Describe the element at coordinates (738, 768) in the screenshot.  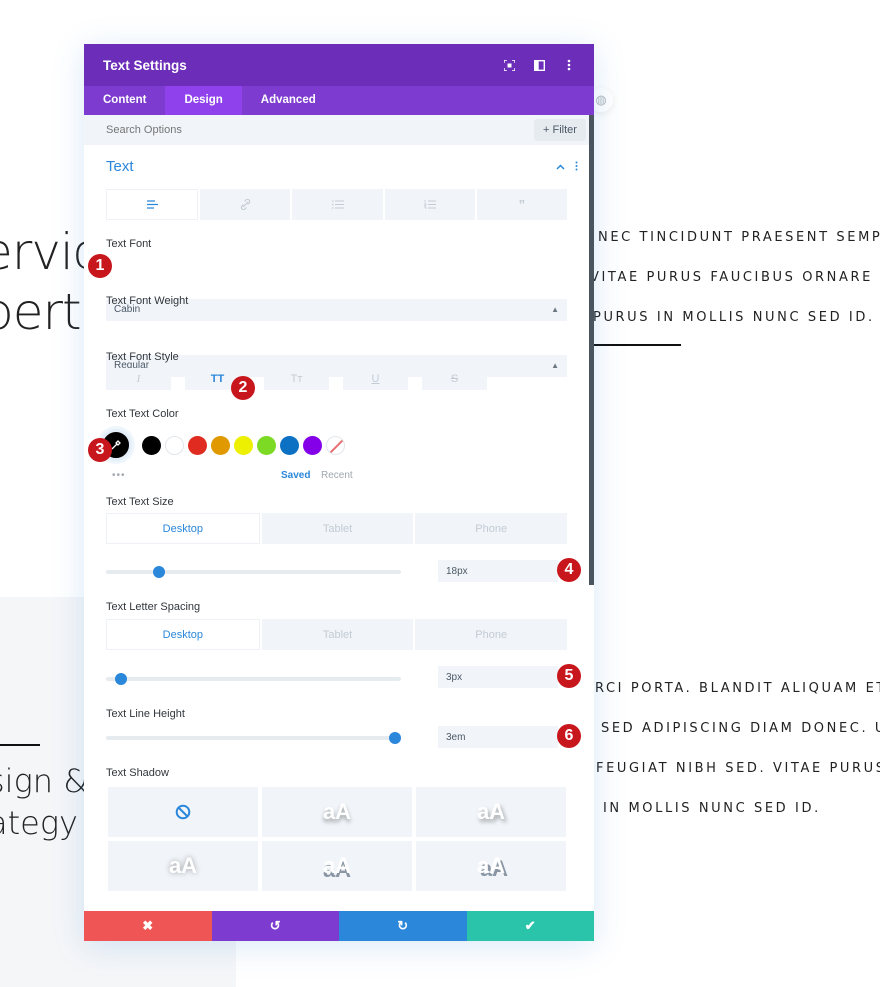
I see `paragraph-line: FEUGIAT NIBH SED. VITAE PURUS FA` at that location.